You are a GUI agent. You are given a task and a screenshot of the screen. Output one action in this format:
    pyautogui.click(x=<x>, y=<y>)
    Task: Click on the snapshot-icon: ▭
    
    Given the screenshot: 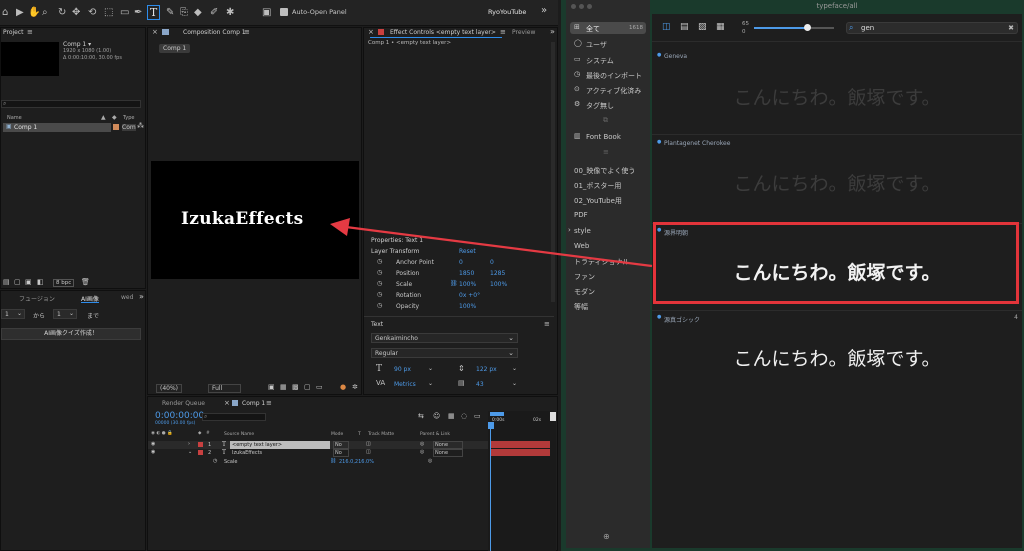 What is the action you would take?
    pyautogui.click(x=319, y=387)
    